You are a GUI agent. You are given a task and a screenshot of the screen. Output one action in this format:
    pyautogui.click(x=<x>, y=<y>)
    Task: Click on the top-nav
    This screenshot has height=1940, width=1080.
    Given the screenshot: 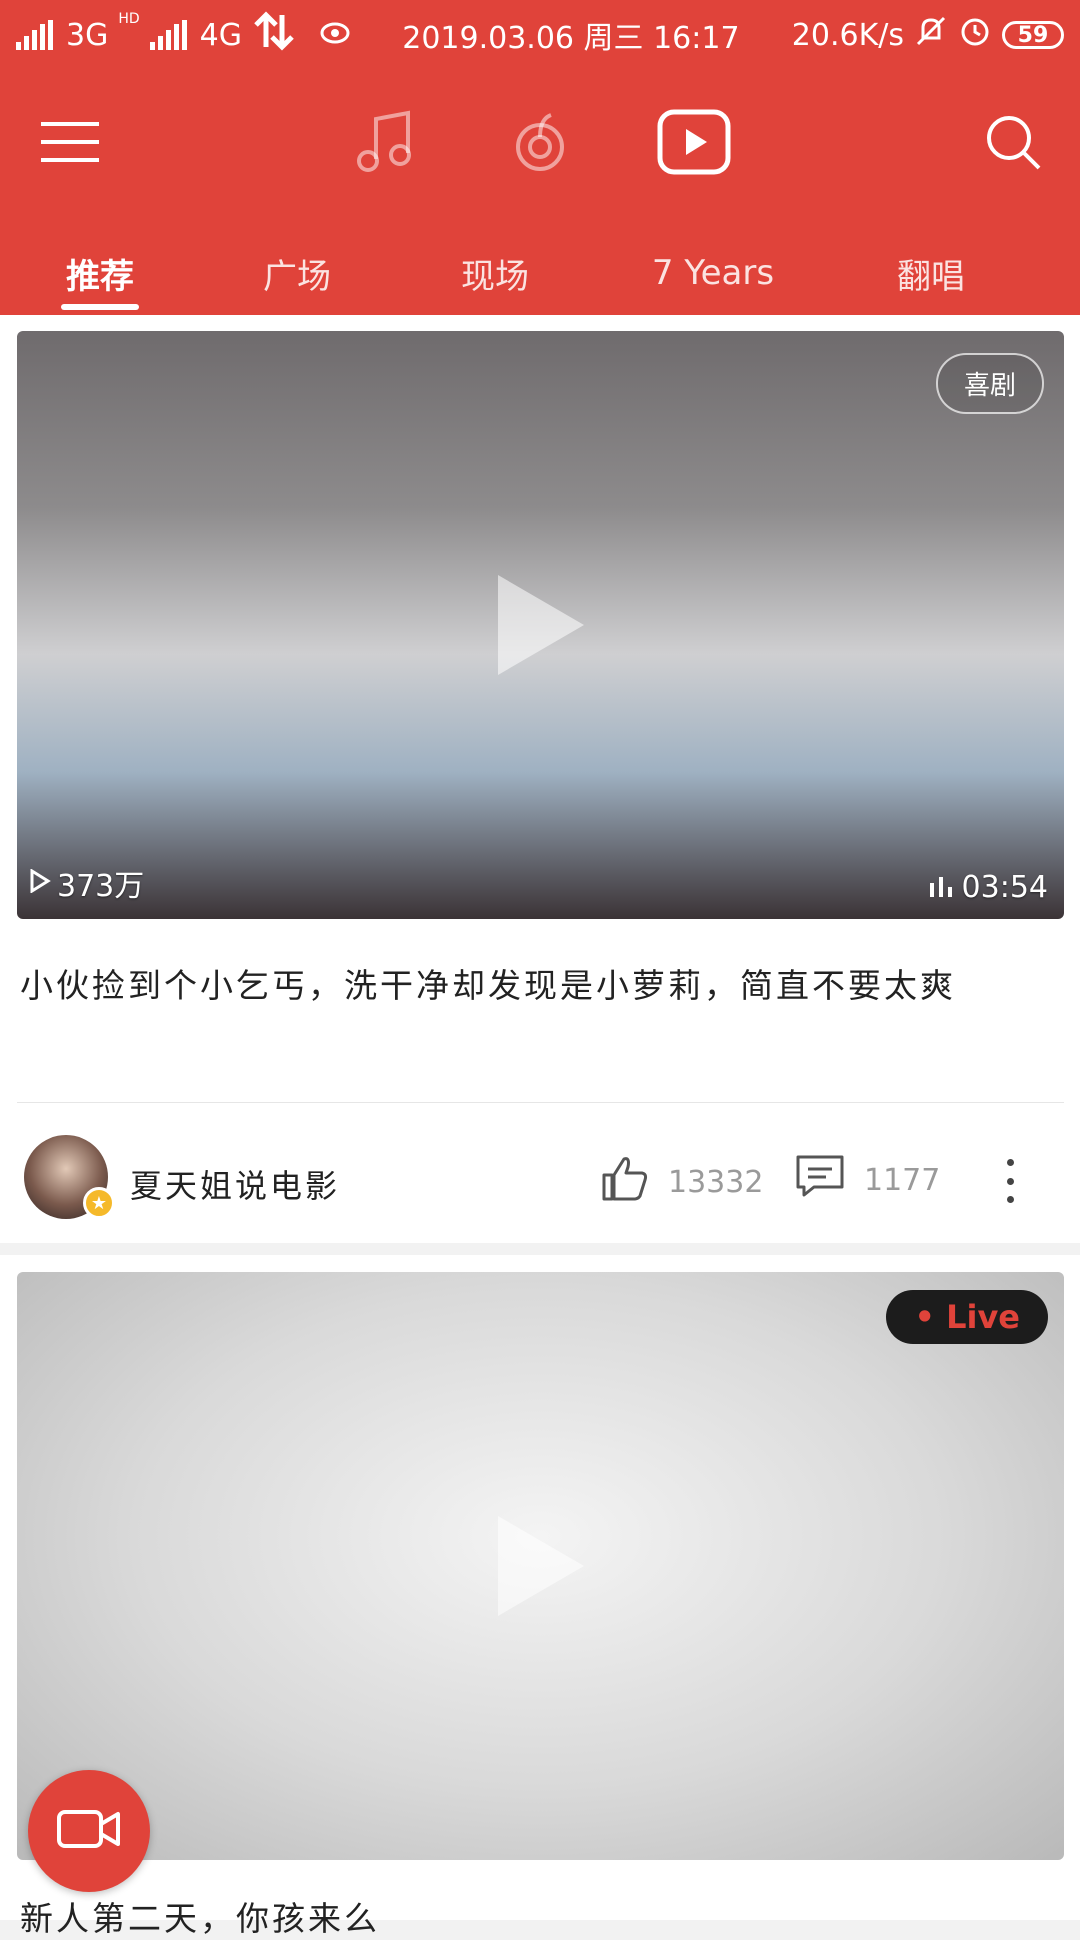 What is the action you would take?
    pyautogui.click(x=540, y=140)
    